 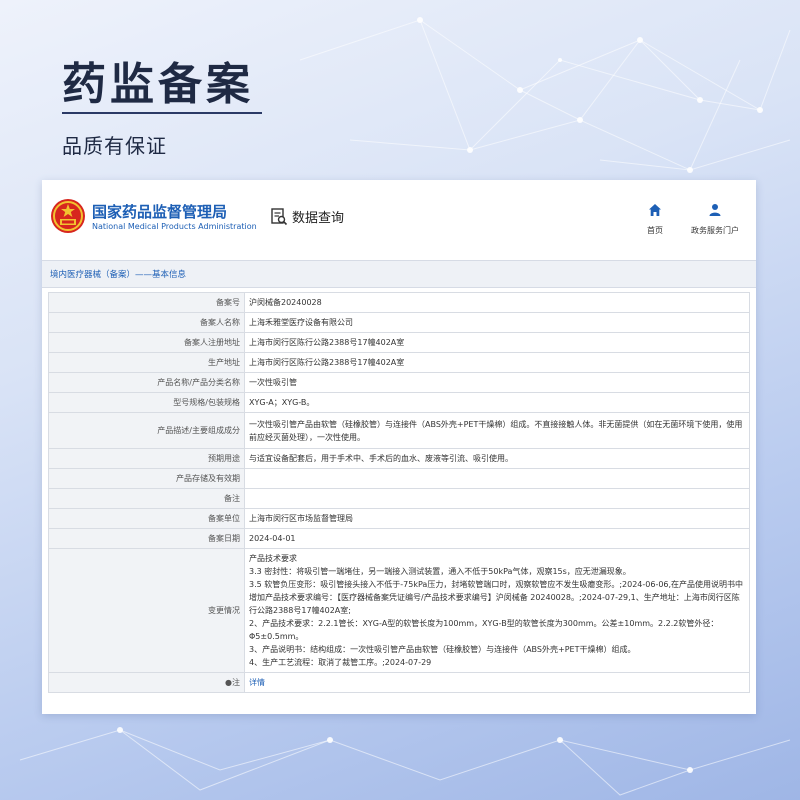 I want to click on table-row: 型号规格/包装规格 XYG-A；XYG-B。, so click(x=399, y=402).